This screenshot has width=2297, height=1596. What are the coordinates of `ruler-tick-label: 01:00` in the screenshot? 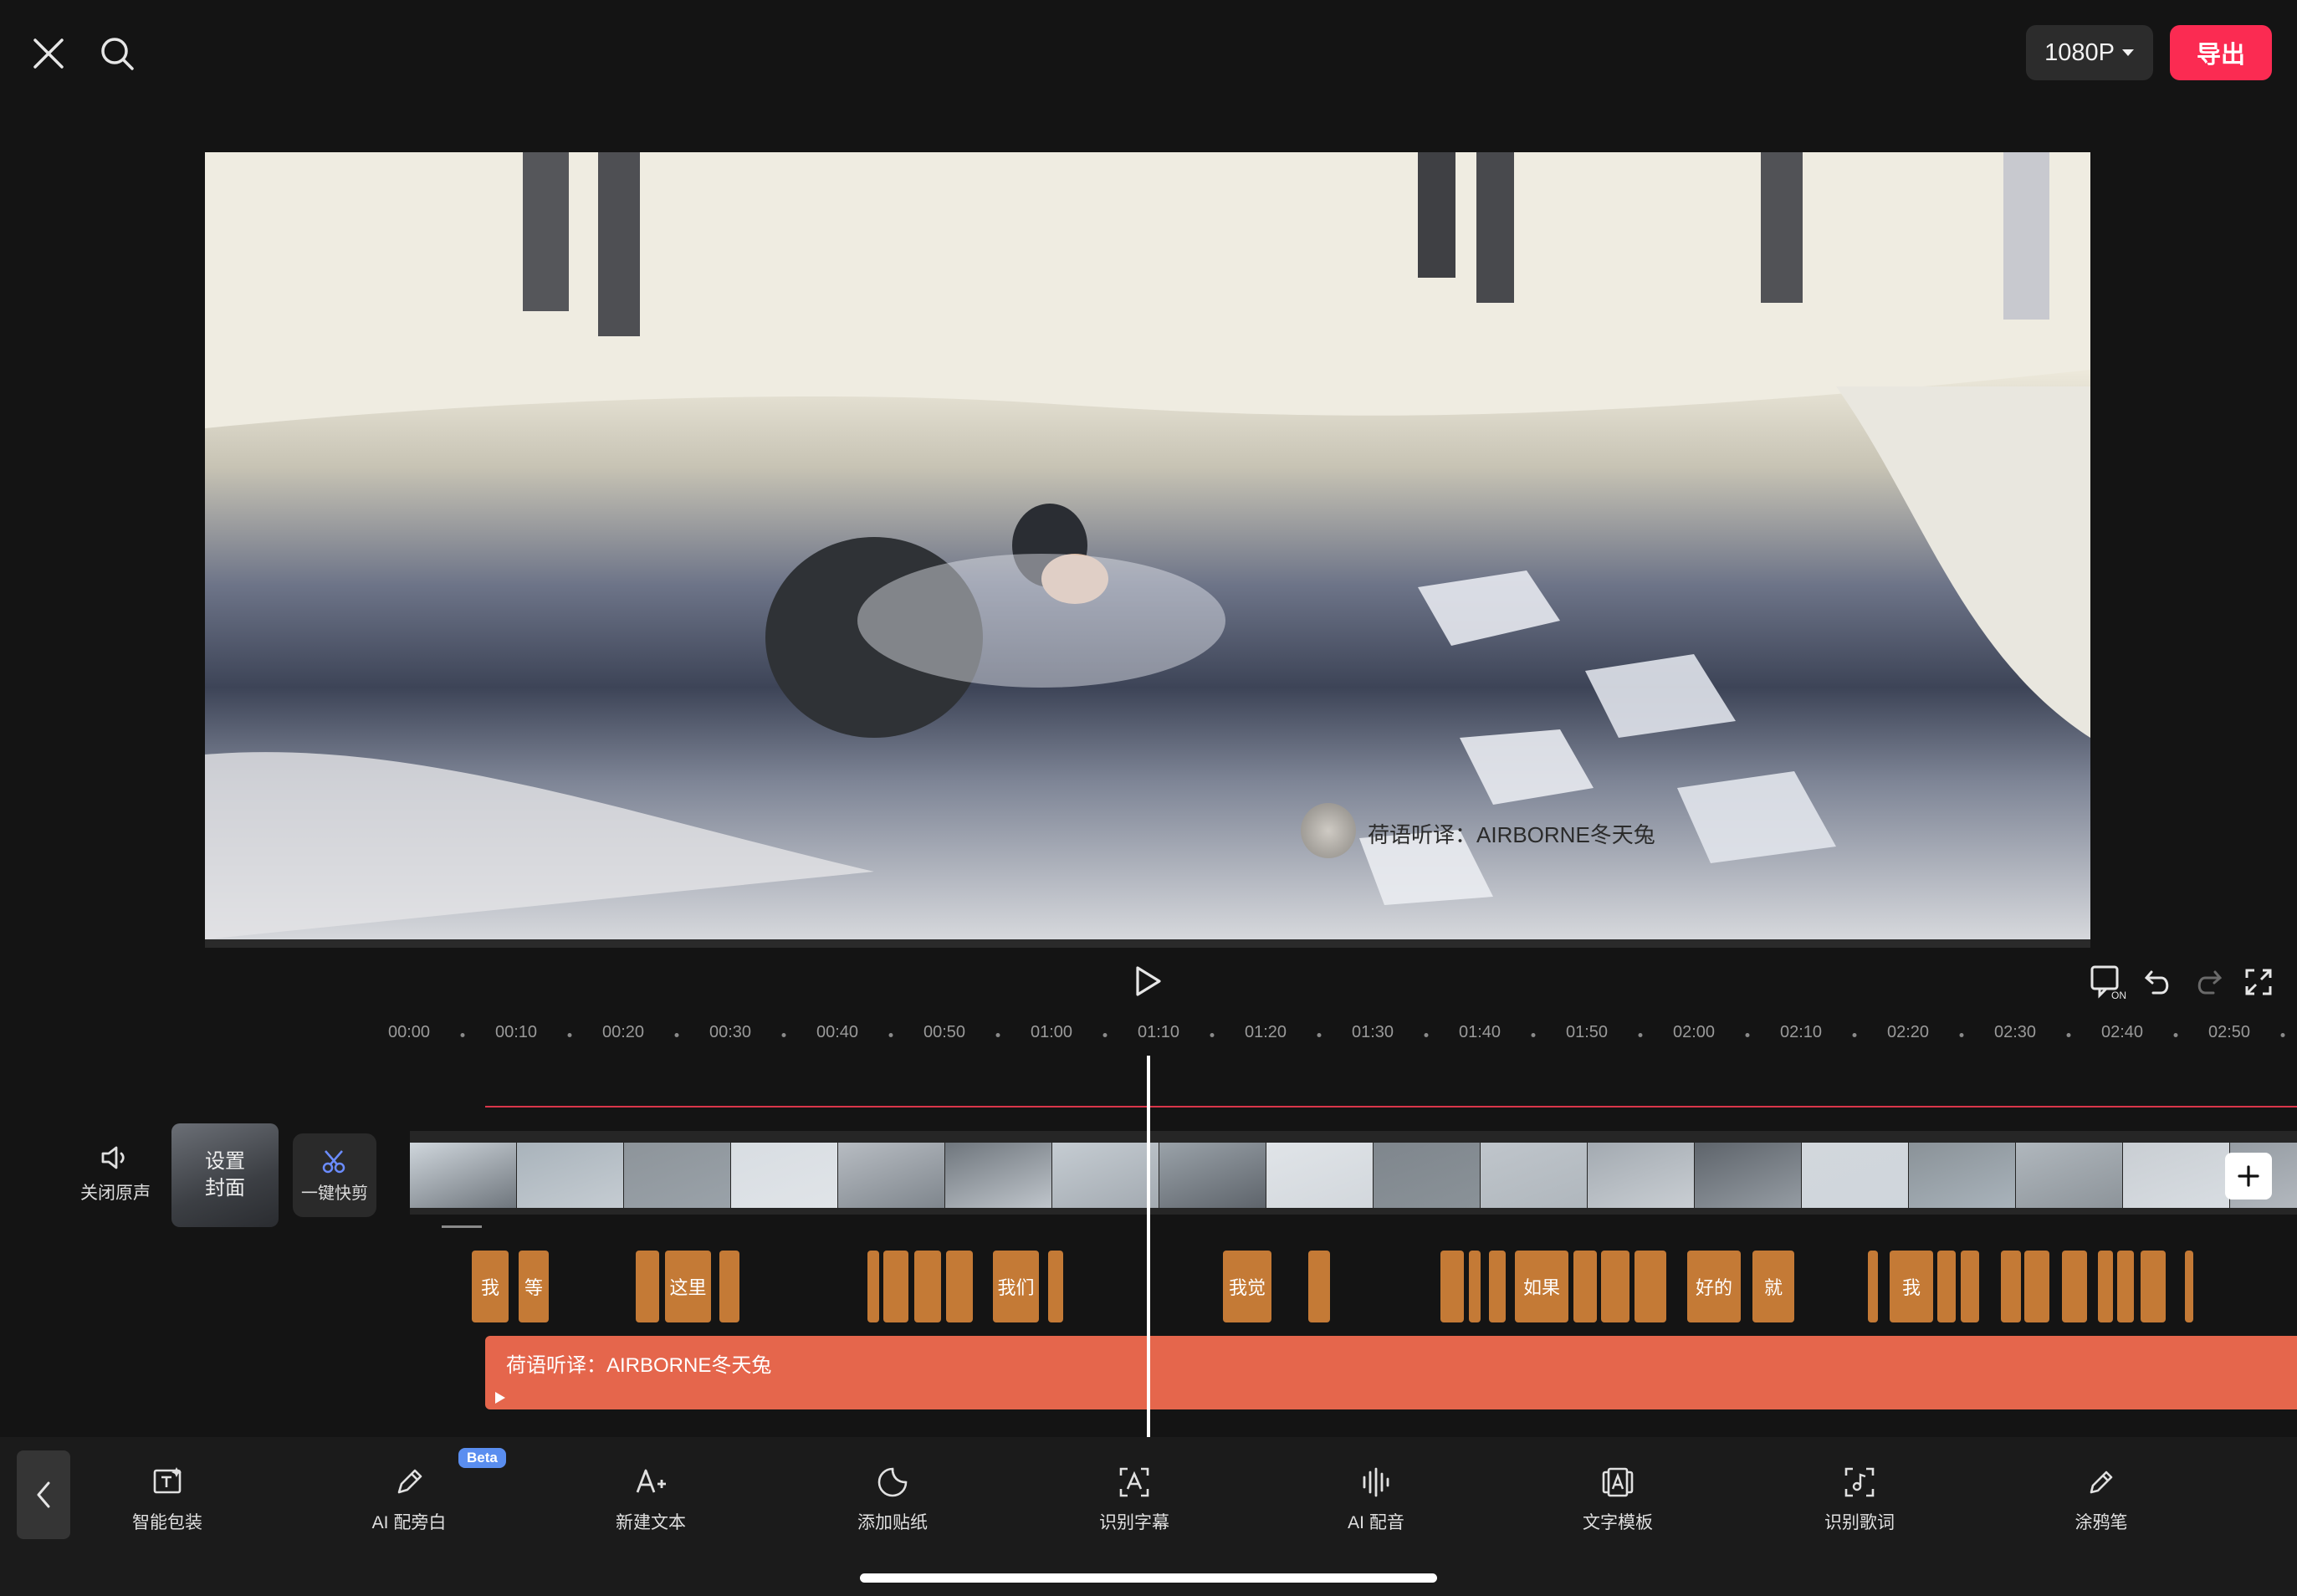 It's located at (1051, 1032).